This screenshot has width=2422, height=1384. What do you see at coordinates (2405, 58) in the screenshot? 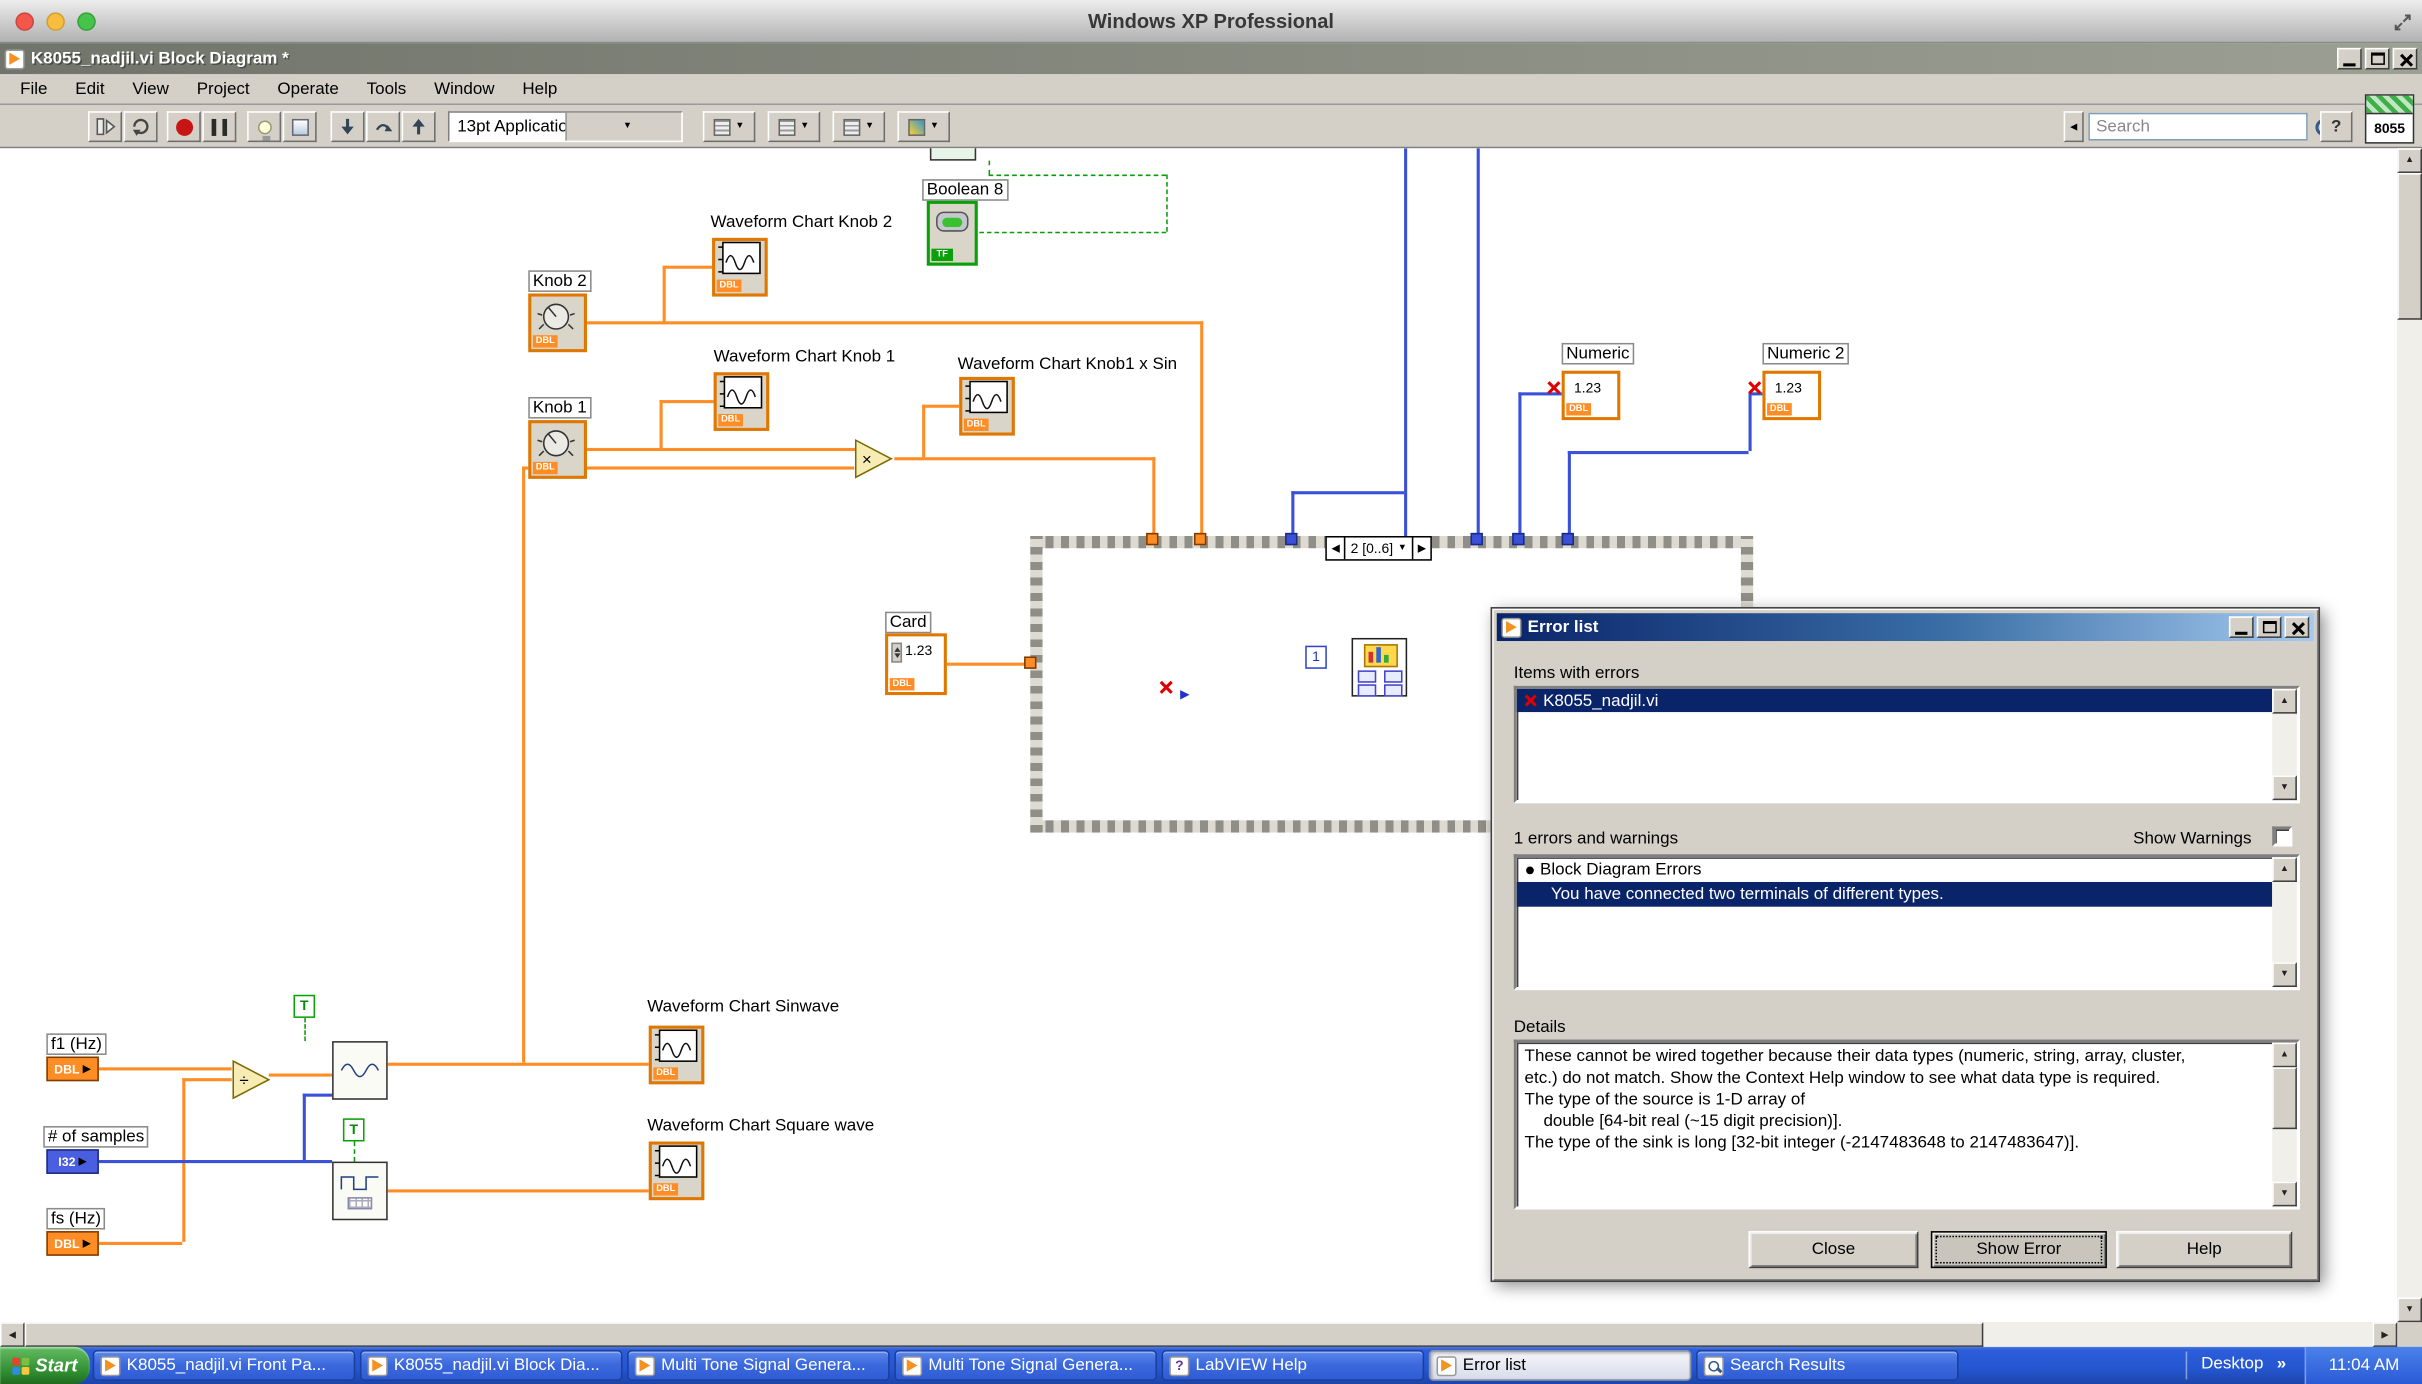
I see `close-button` at bounding box center [2405, 58].